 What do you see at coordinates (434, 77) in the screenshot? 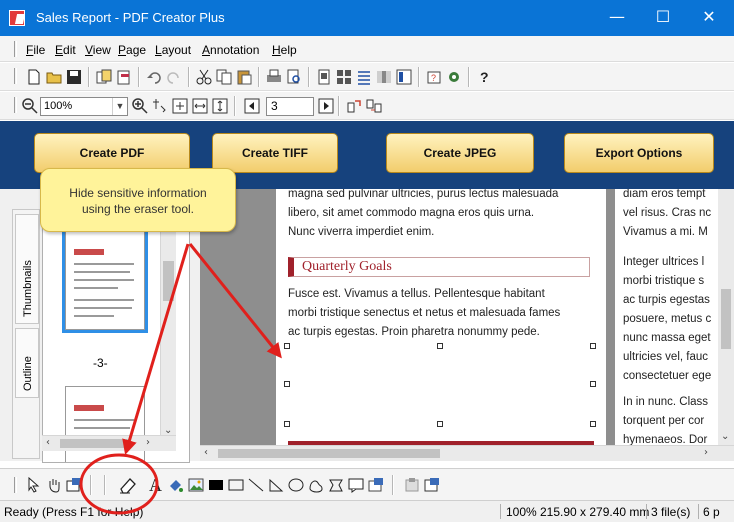
I see `properties-icon: ?` at bounding box center [434, 77].